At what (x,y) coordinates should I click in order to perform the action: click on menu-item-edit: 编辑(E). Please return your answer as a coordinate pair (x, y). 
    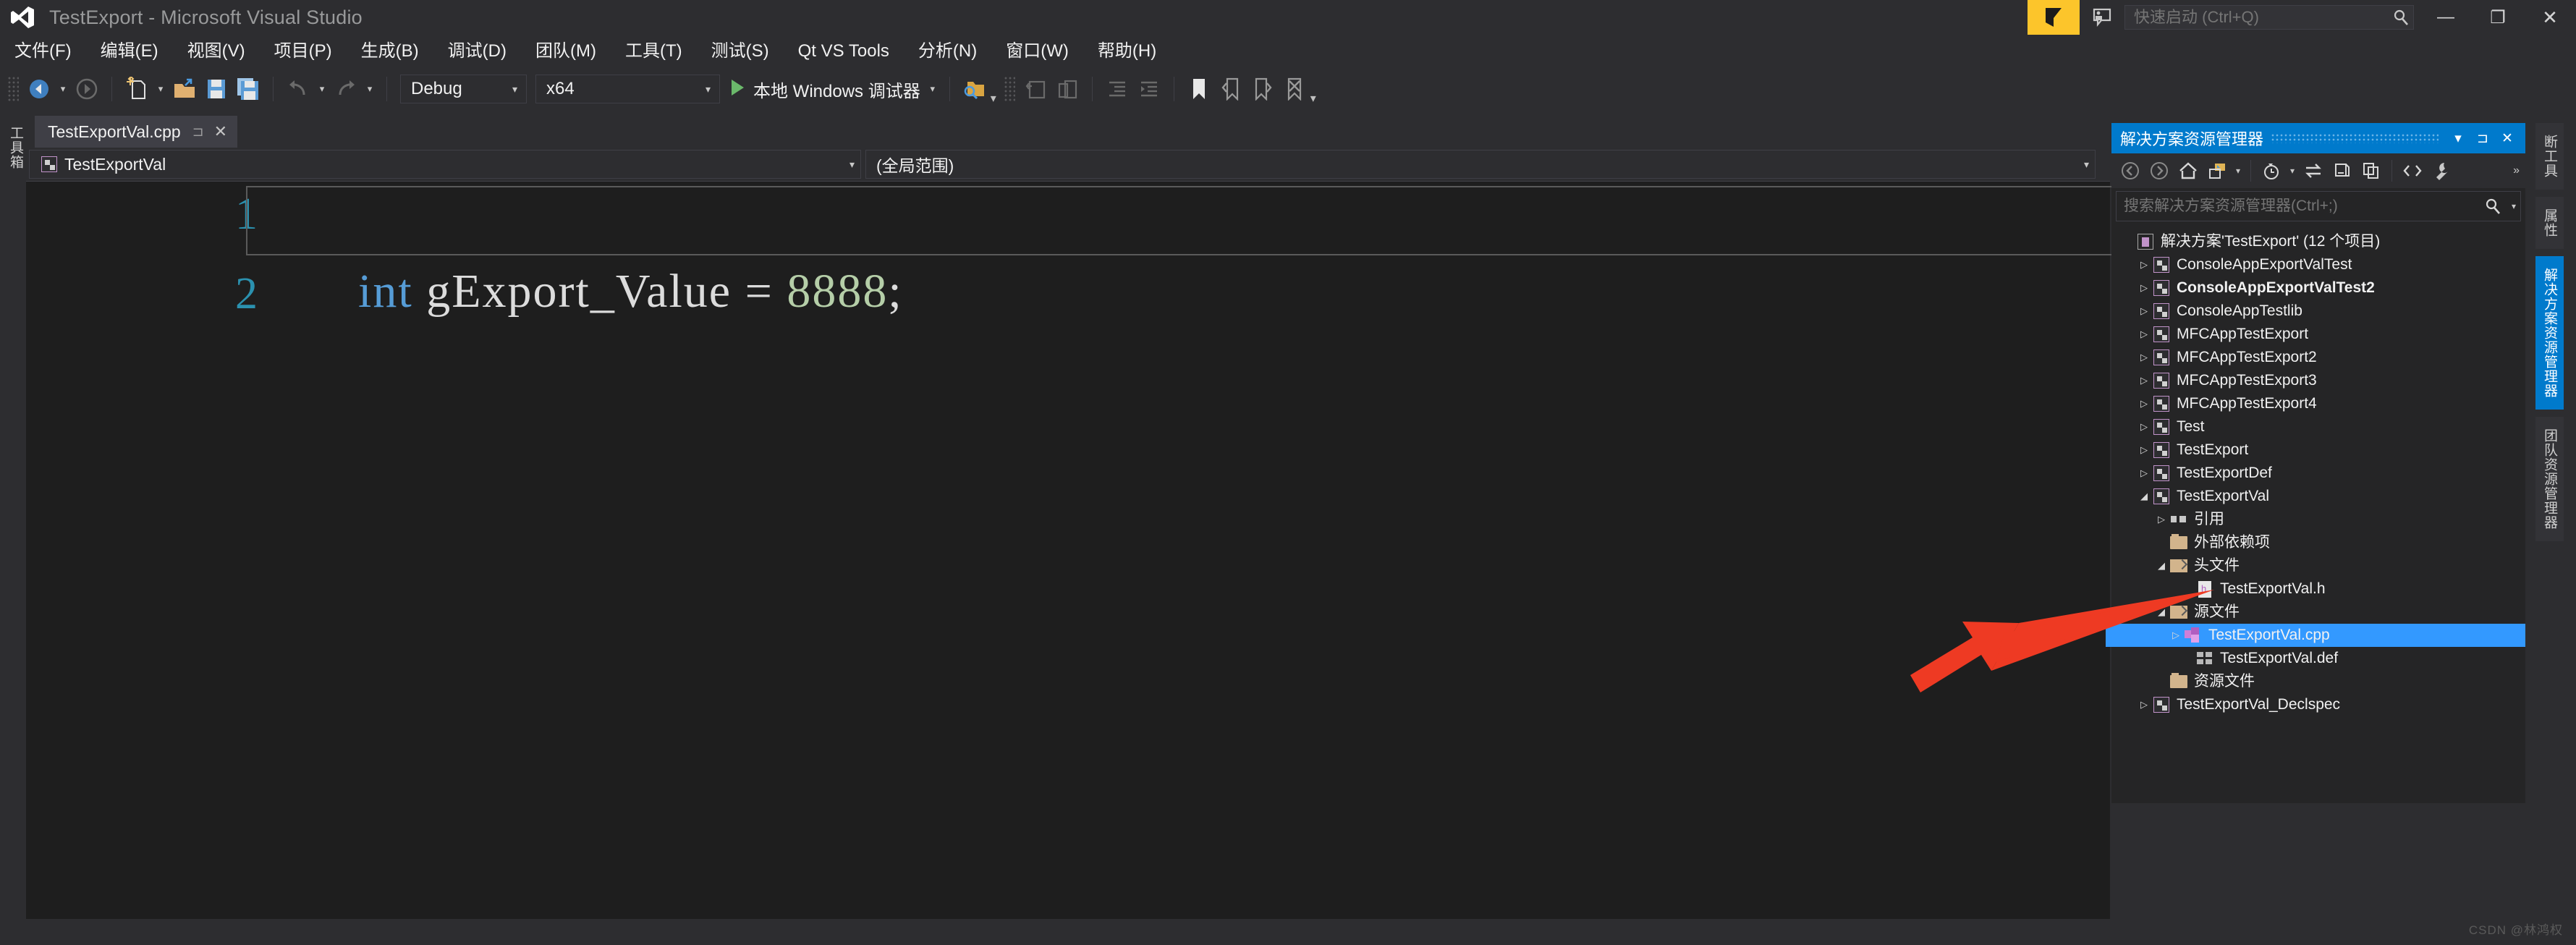
    Looking at the image, I should click on (129, 51).